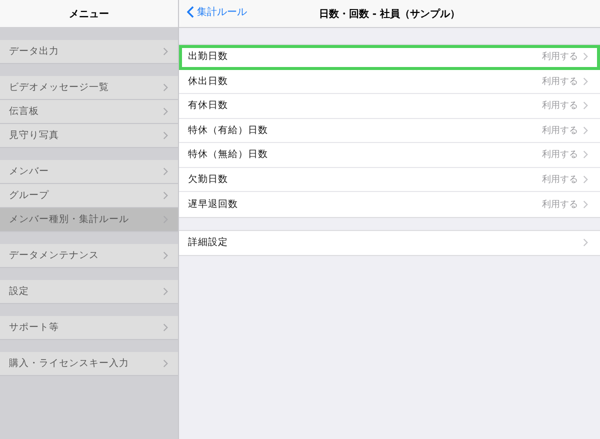 This screenshot has height=439, width=600. I want to click on back-chevron-icon, so click(190, 12).